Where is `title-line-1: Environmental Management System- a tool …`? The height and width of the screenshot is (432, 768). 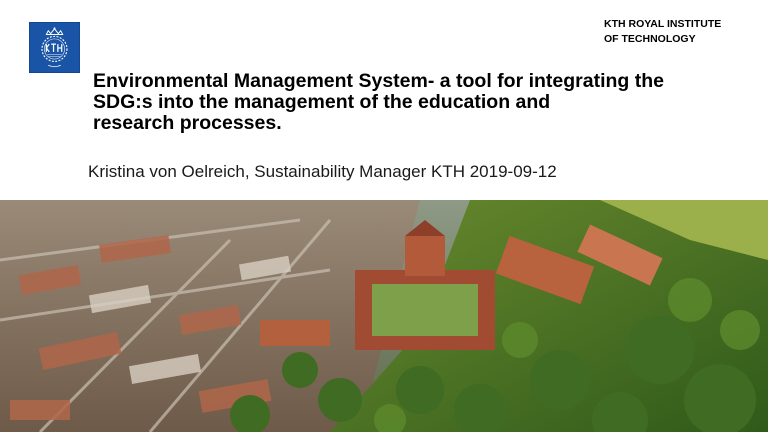 title-line-1: Environmental Management System- a tool … is located at coordinates (378, 81).